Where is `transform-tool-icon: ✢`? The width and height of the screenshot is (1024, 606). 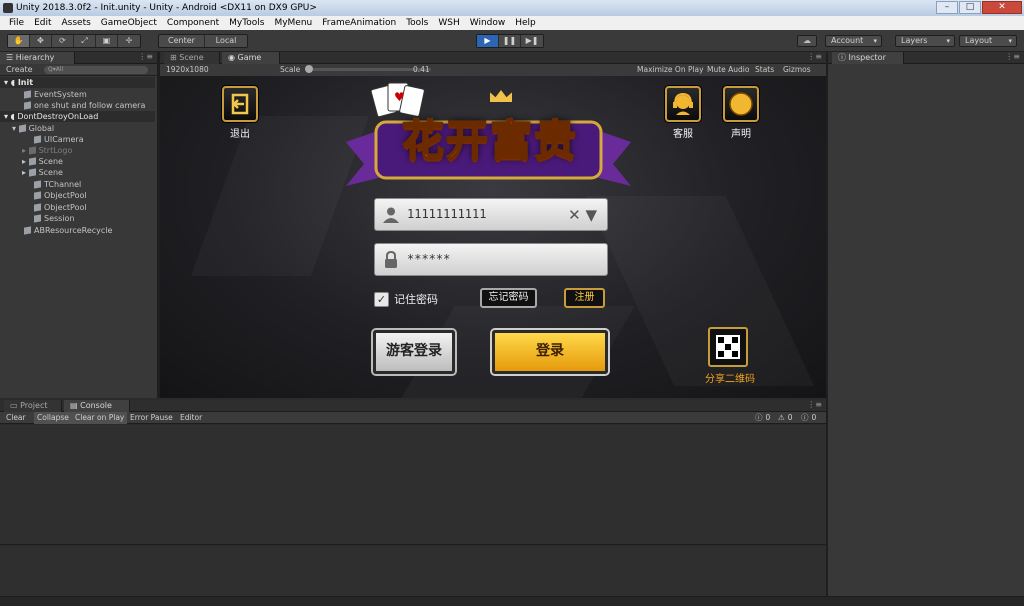
transform-tool-icon: ✢ is located at coordinates (129, 41).